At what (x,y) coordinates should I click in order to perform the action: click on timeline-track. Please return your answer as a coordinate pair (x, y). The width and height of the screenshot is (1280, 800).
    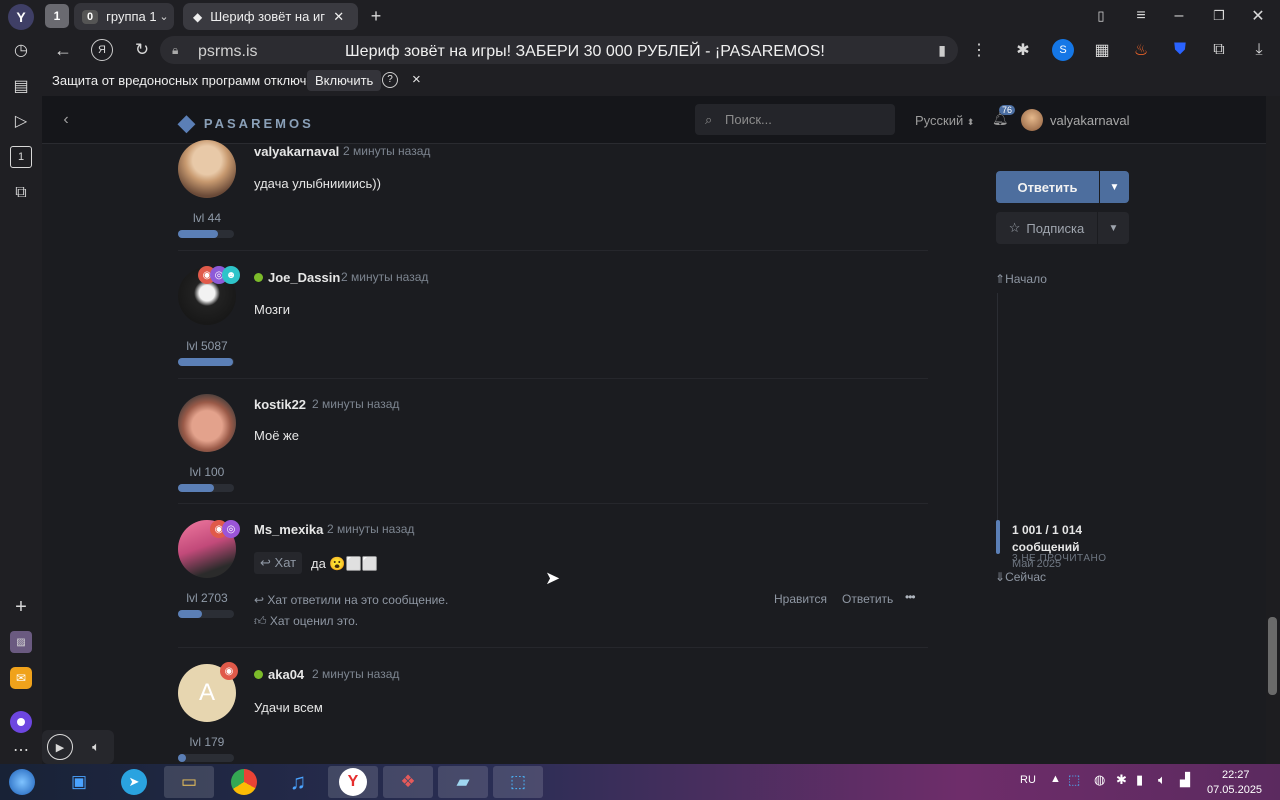
    Looking at the image, I should click on (997, 409).